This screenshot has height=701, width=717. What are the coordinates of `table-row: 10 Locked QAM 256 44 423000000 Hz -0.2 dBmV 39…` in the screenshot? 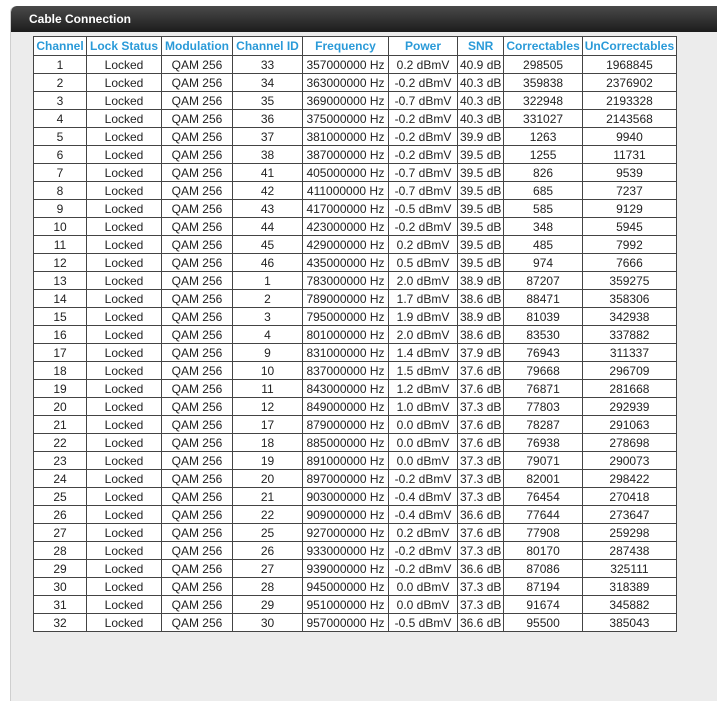 It's located at (355, 226).